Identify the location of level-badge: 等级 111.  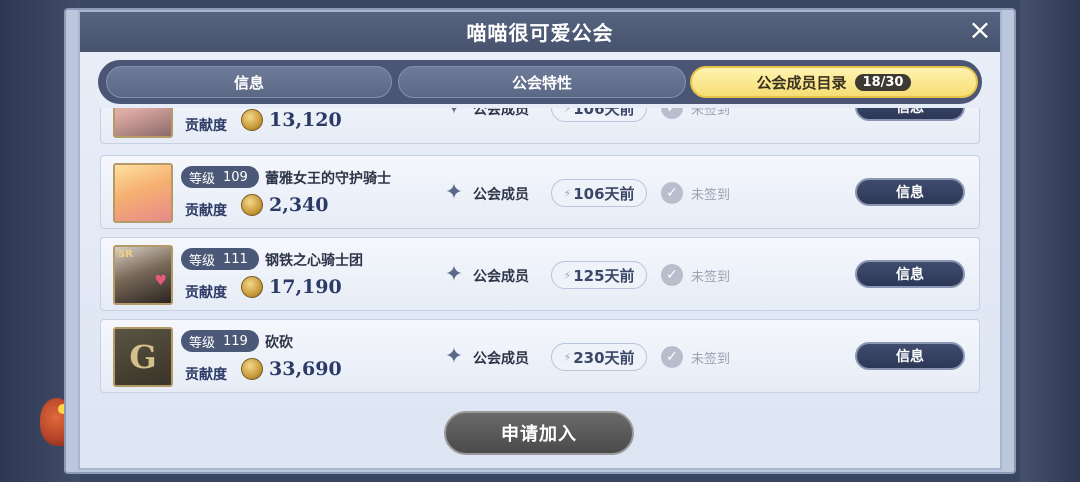
(220, 259).